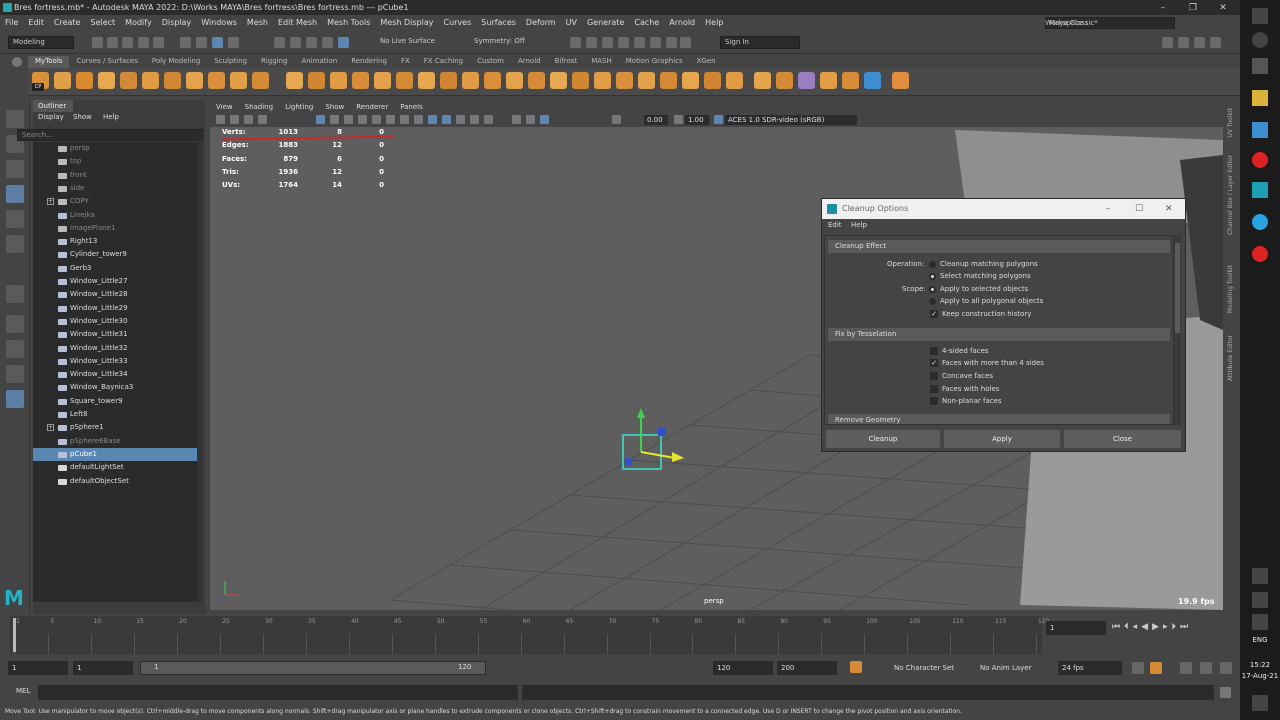 The image size is (1280, 720). Describe the element at coordinates (176, 62) in the screenshot. I see `shelf-tab-poly-modeling: Poly Modeling` at that location.